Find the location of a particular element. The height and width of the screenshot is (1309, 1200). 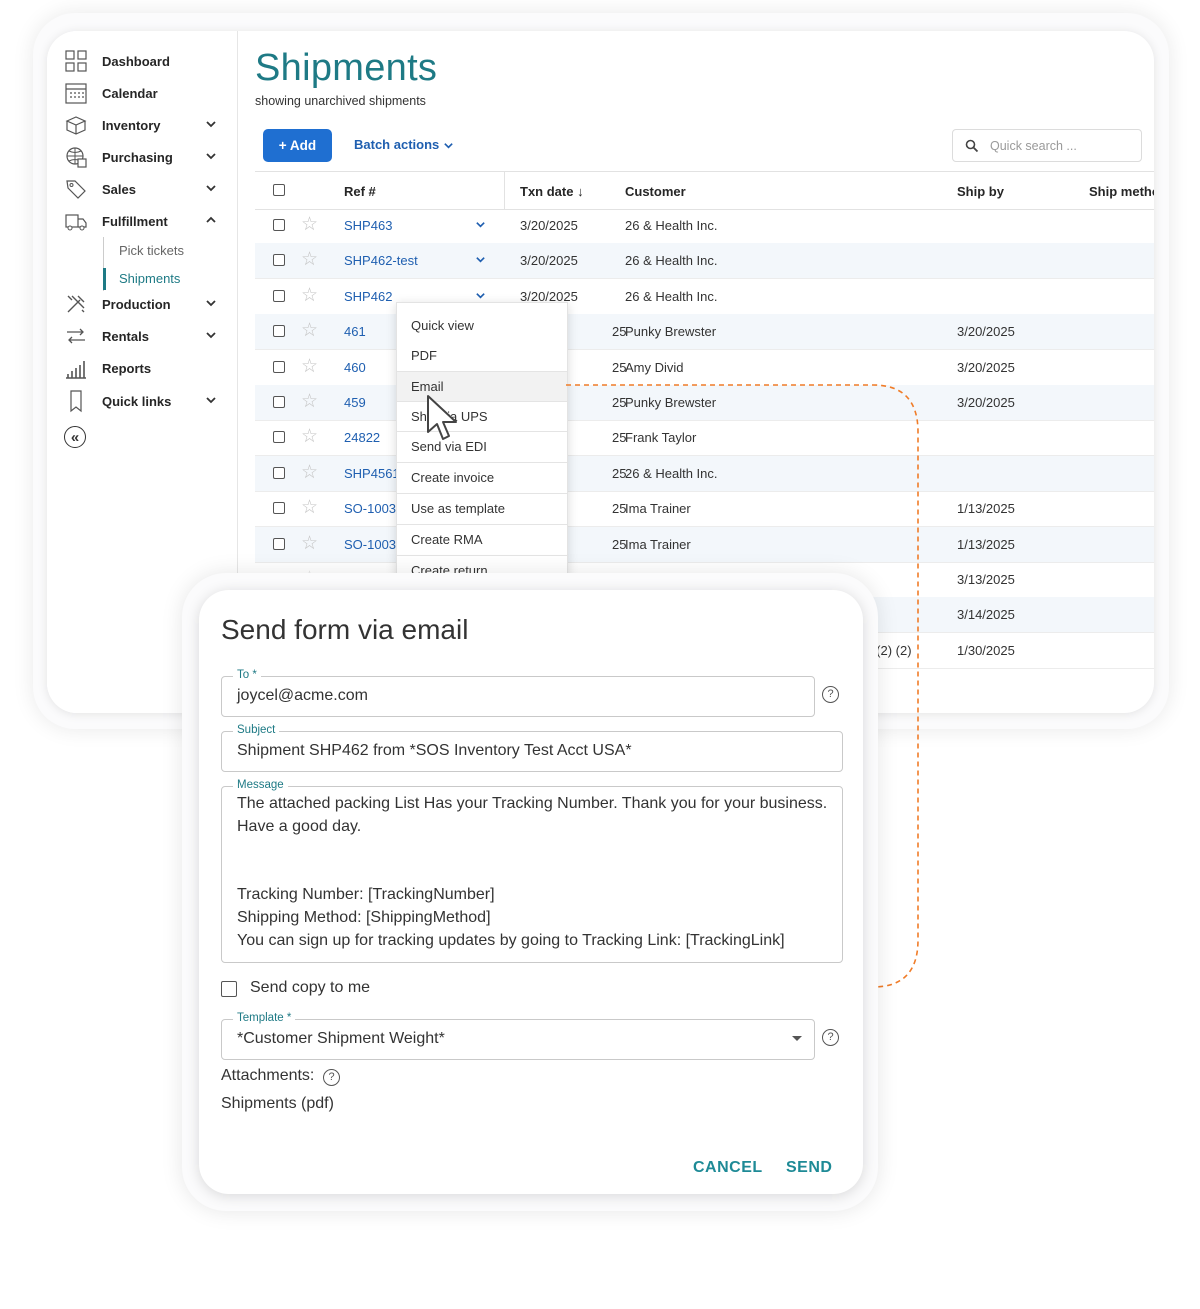

sidebar-item-calendar: Calendar is located at coordinates (148, 93).